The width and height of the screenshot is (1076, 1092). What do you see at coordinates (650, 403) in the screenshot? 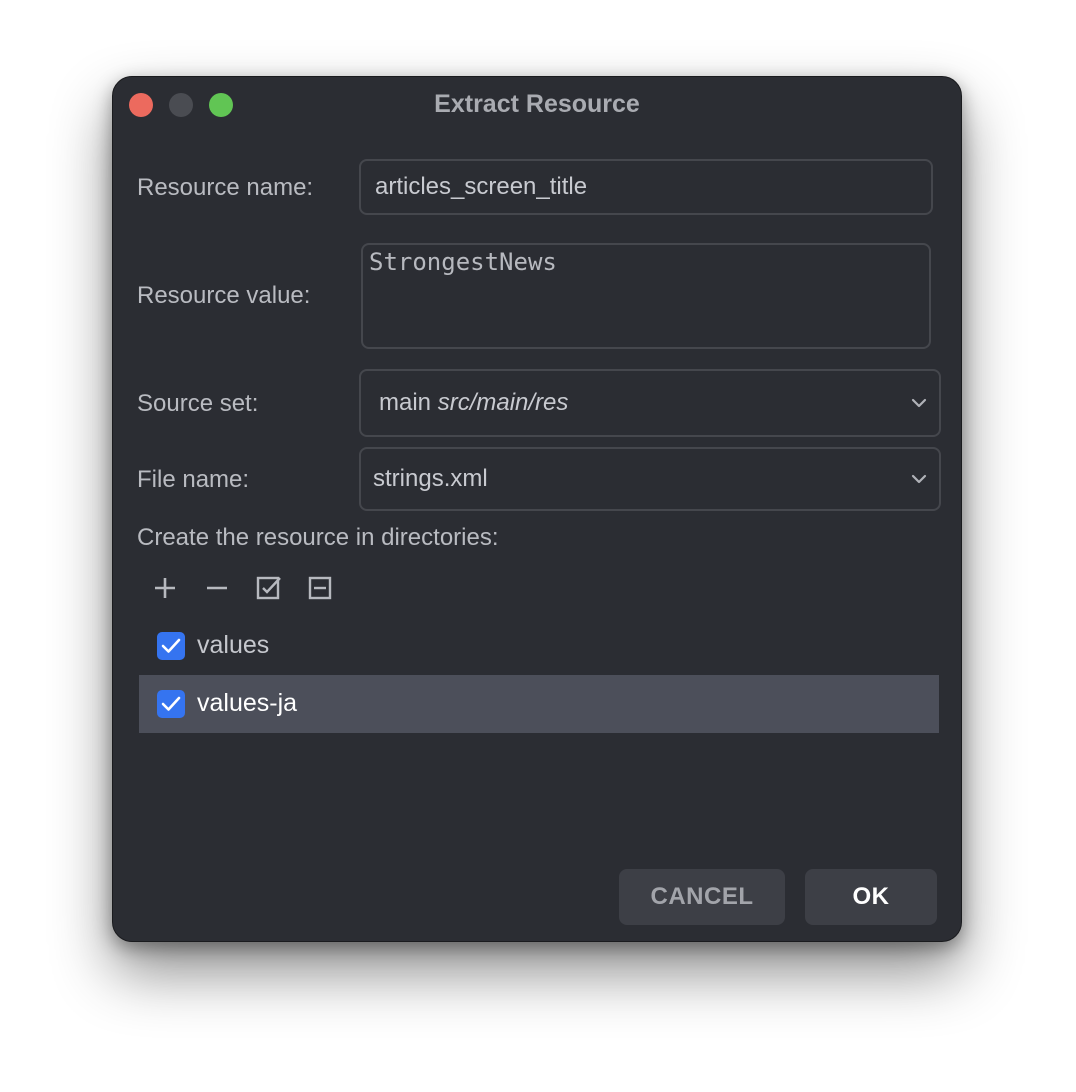
I see `source-set-dropdown: main src/main/res` at bounding box center [650, 403].